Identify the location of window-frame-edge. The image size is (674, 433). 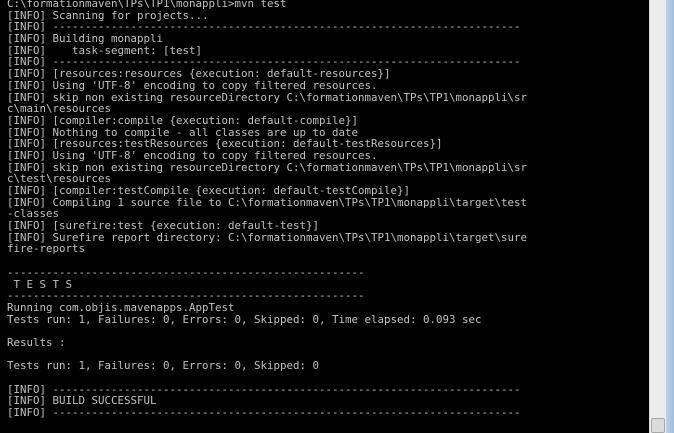
(670, 216).